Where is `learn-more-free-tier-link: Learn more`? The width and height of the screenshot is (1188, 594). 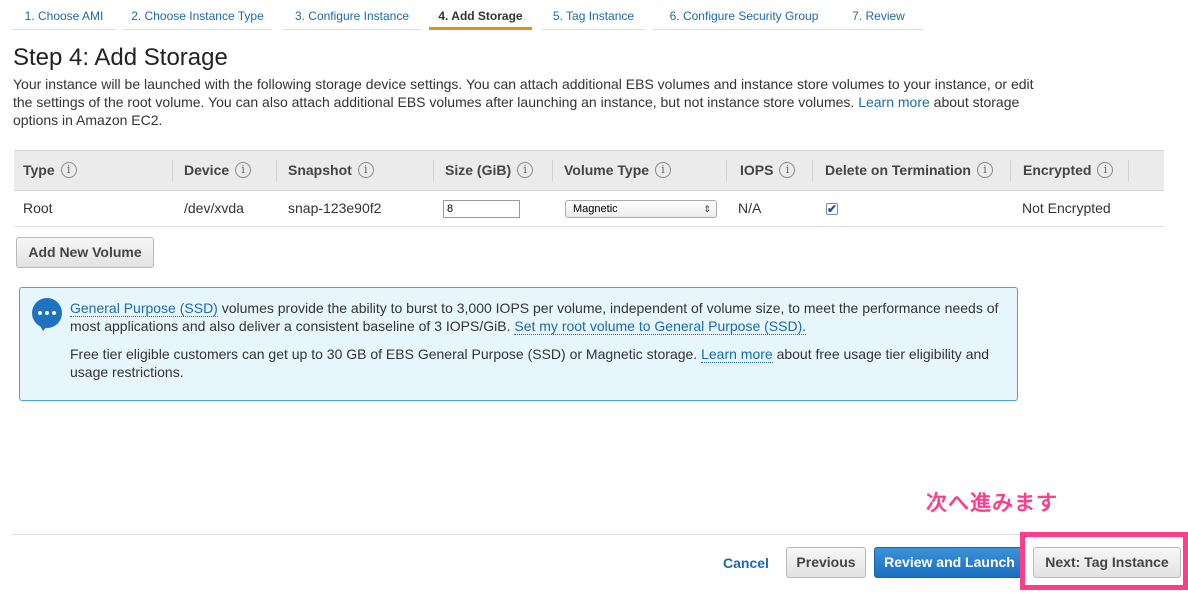
learn-more-free-tier-link: Learn more is located at coordinates (737, 354).